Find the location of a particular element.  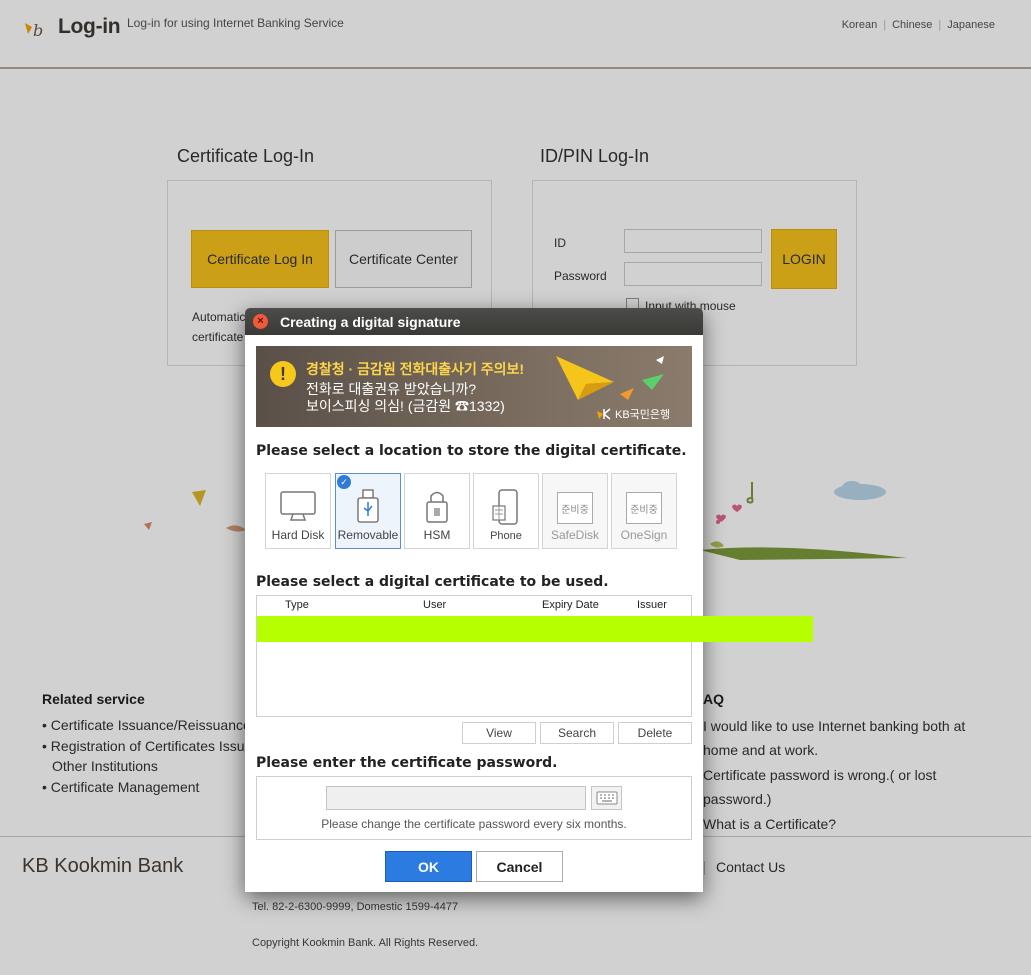

paper-plane-icon is located at coordinates (610, 378).